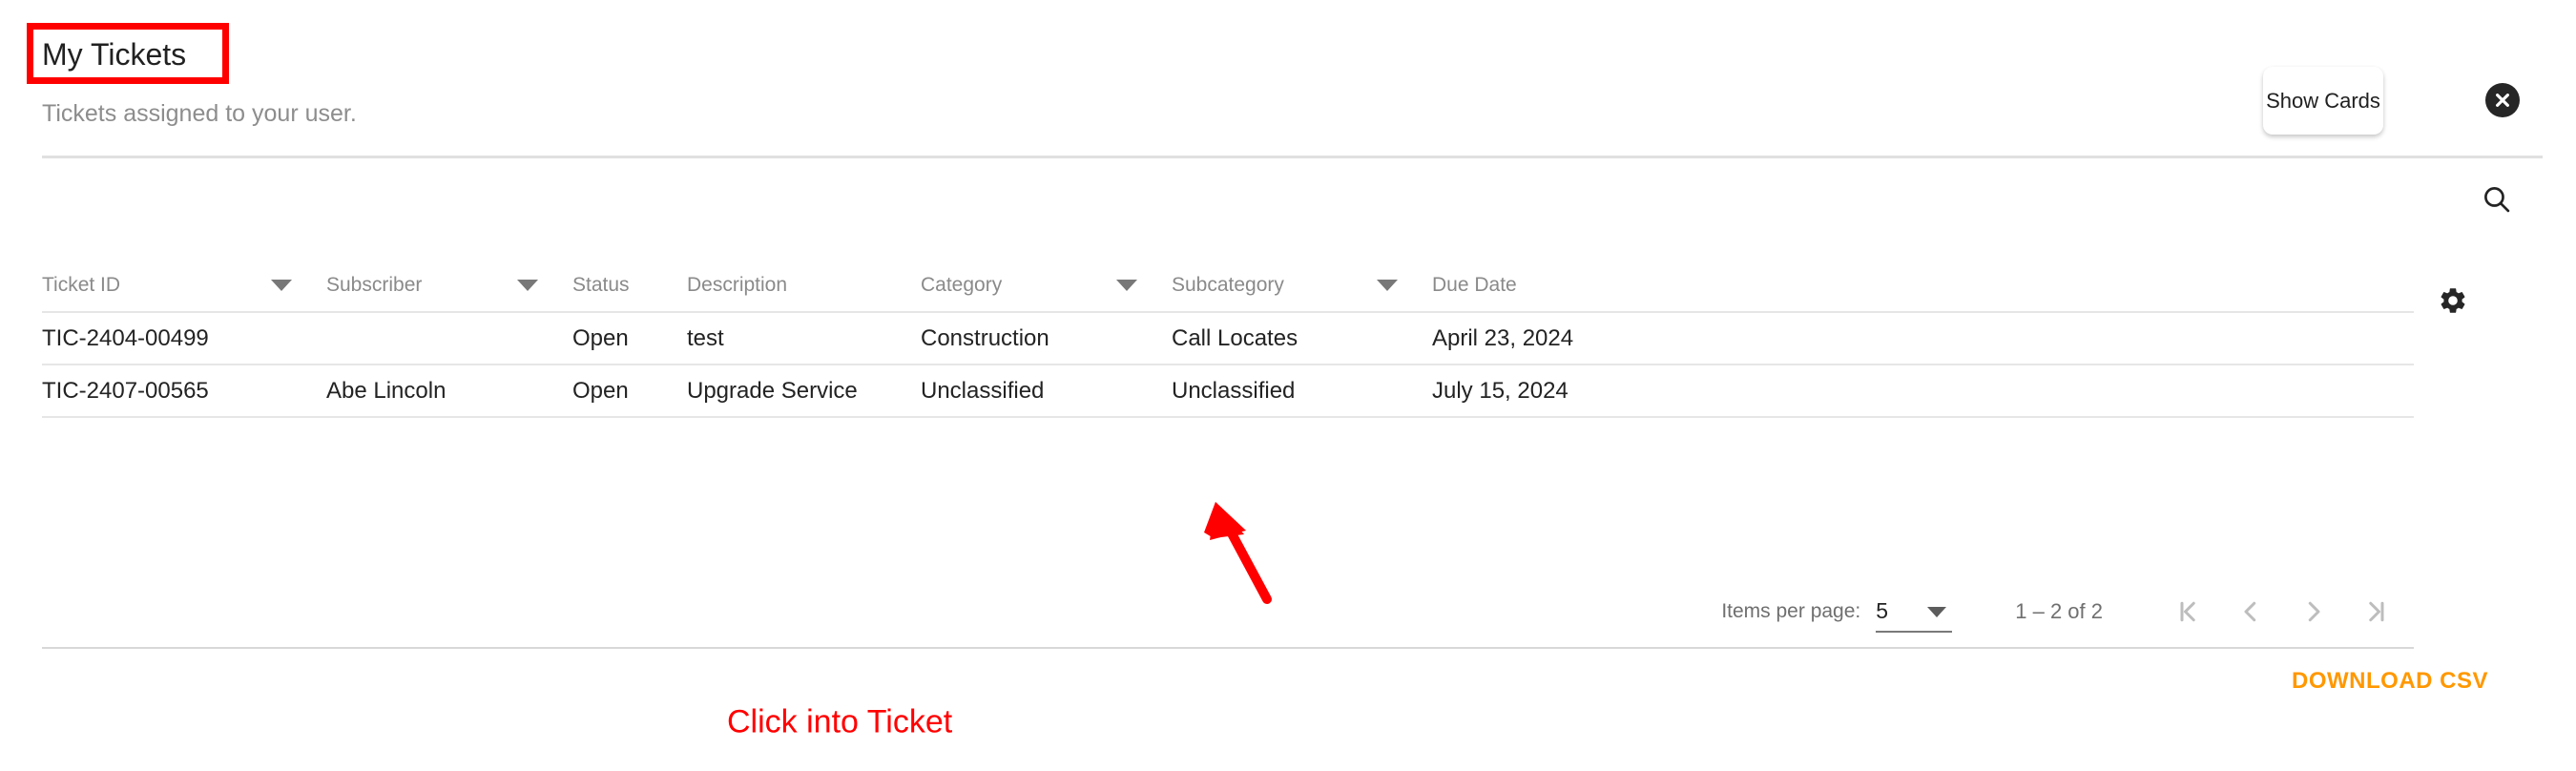 Image resolution: width=2576 pixels, height=771 pixels. What do you see at coordinates (125, 337) in the screenshot?
I see `cell-ticket-id: TIC-2404-00499` at bounding box center [125, 337].